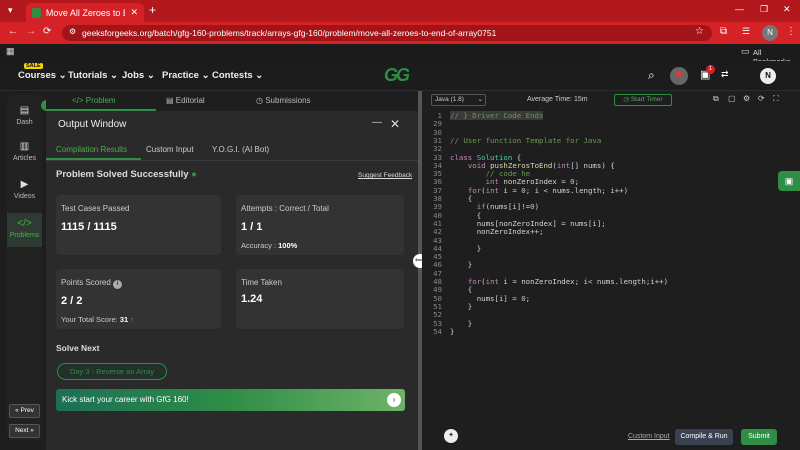 The image size is (800, 450). I want to click on copy-icon: ⧉, so click(716, 99).